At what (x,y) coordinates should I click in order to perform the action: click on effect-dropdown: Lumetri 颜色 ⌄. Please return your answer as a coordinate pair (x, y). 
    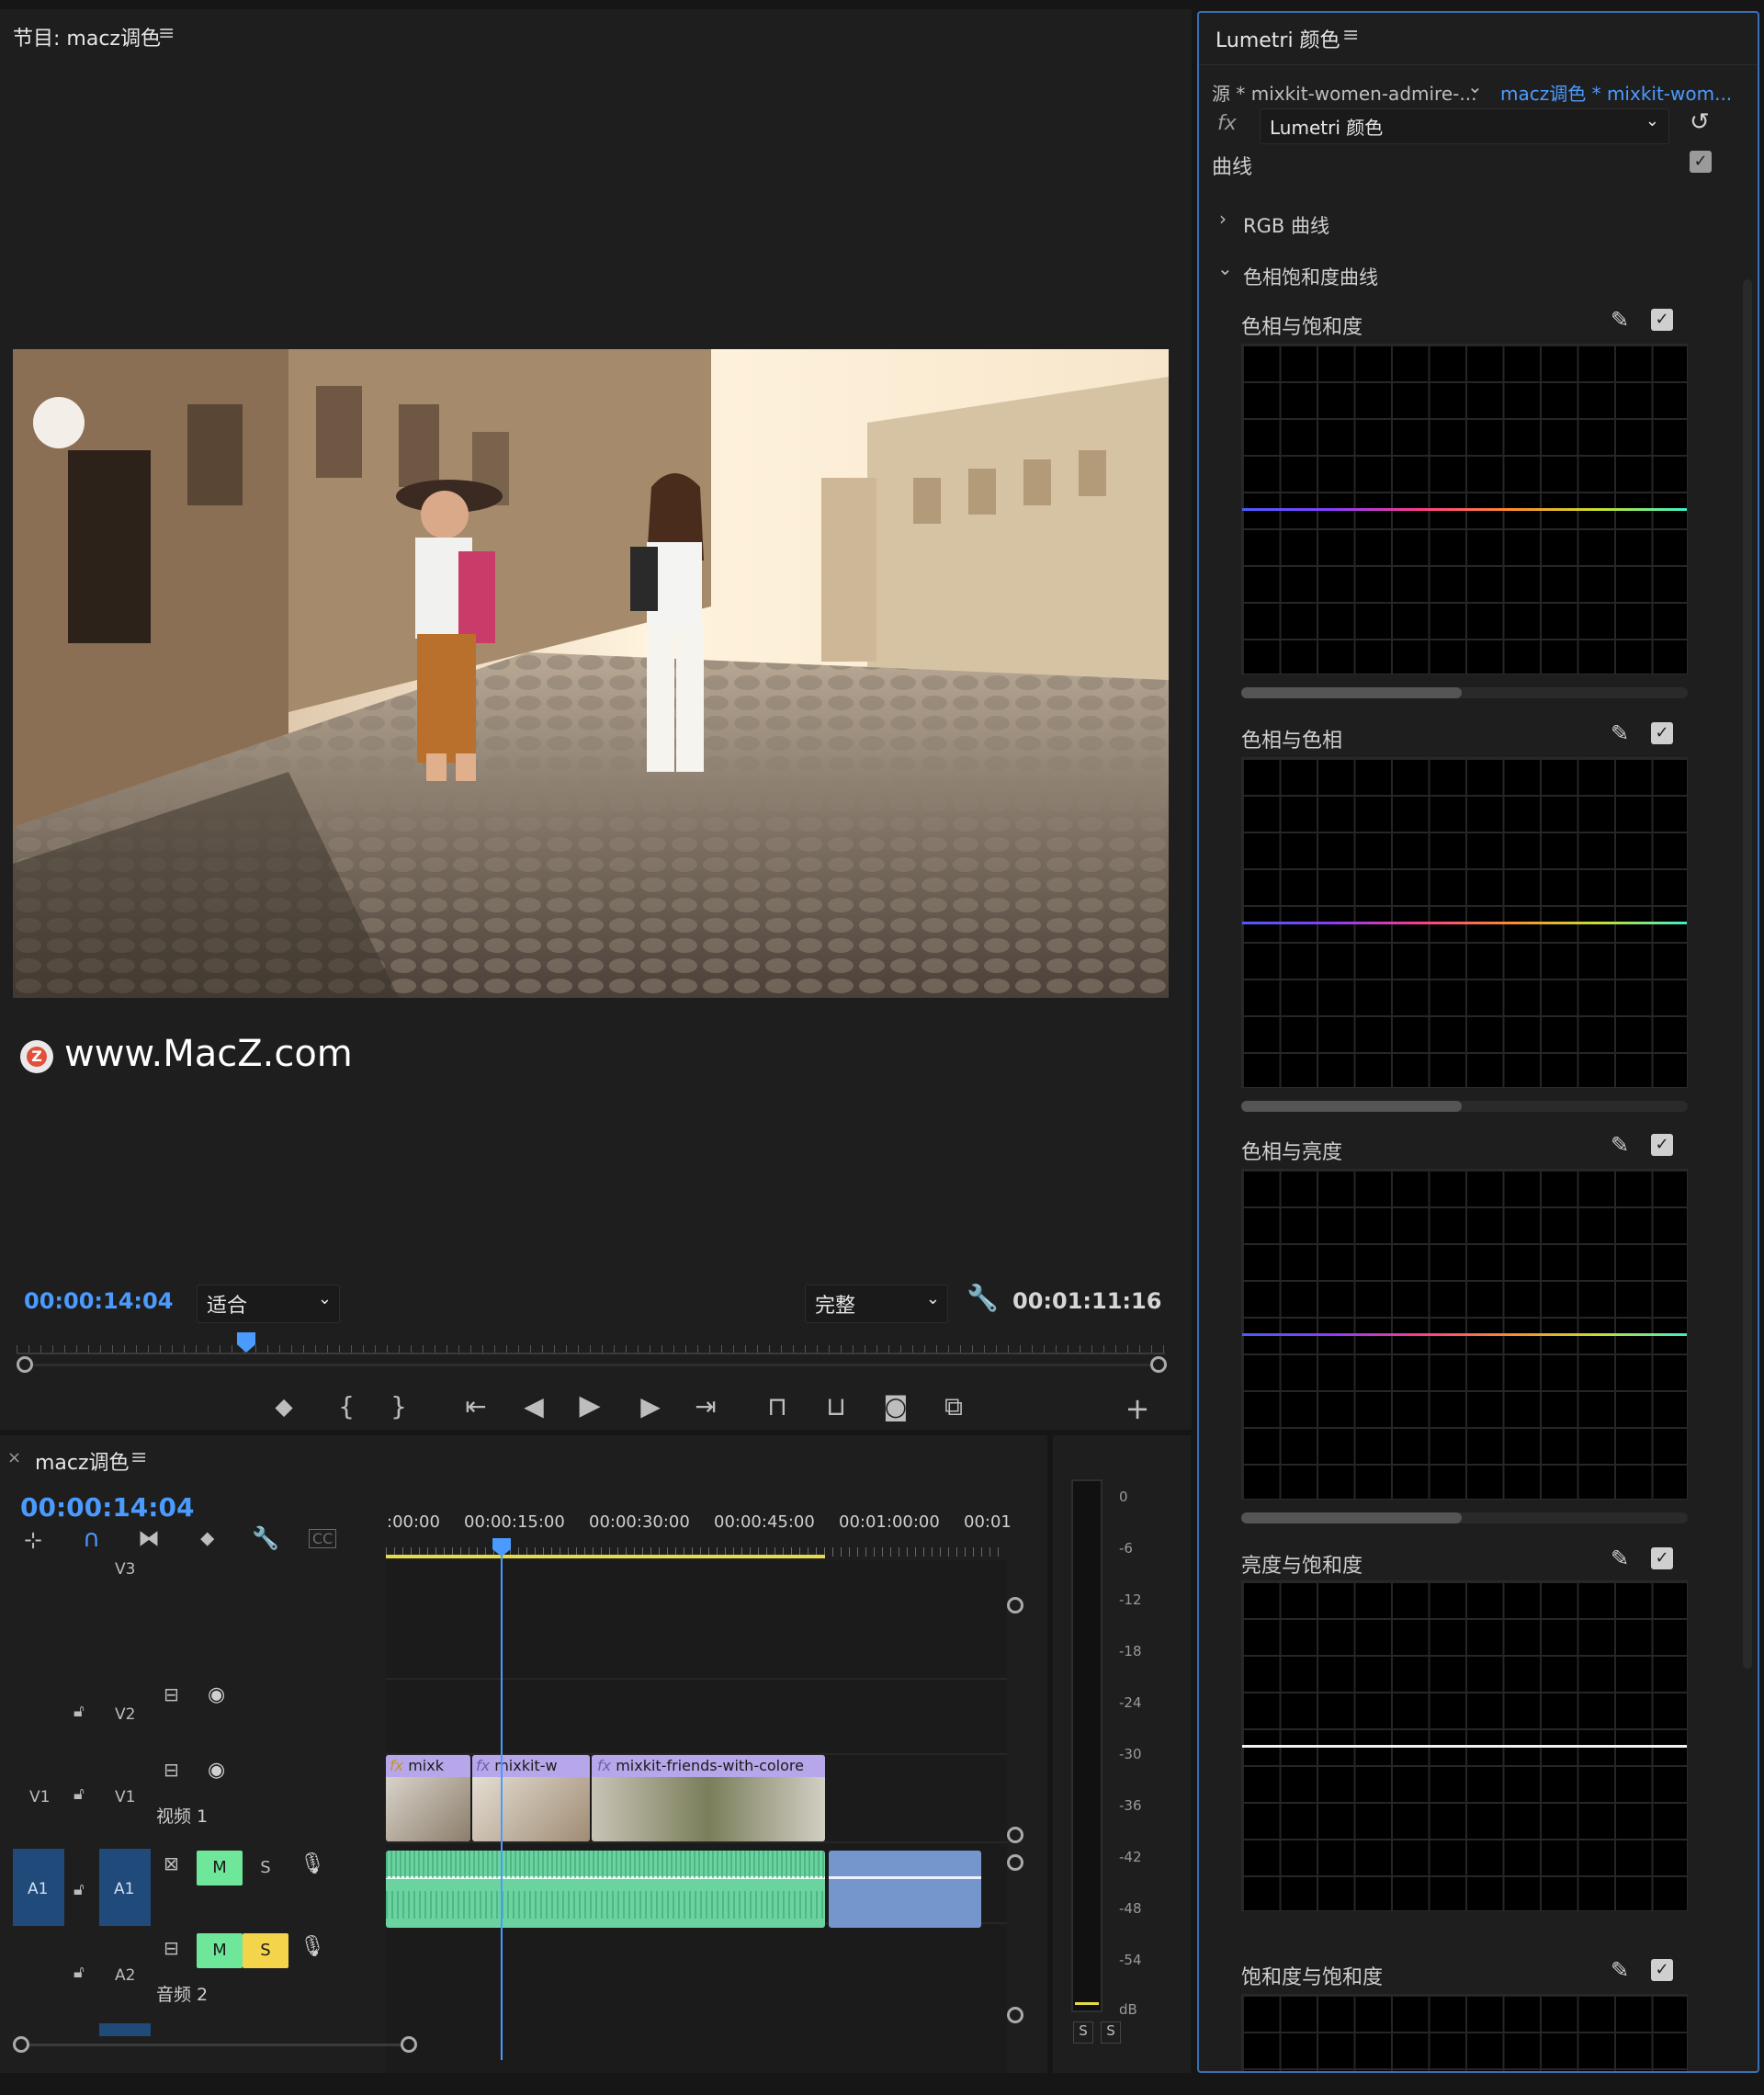
    Looking at the image, I should click on (1465, 126).